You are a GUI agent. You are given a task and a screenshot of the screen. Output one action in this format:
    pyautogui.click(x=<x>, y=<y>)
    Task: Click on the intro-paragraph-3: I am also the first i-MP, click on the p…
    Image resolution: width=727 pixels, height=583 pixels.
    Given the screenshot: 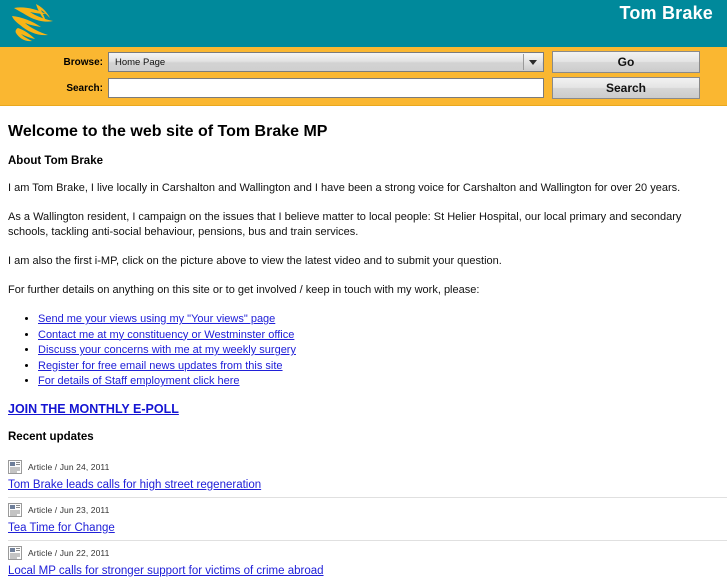 What is the action you would take?
    pyautogui.click(x=255, y=261)
    